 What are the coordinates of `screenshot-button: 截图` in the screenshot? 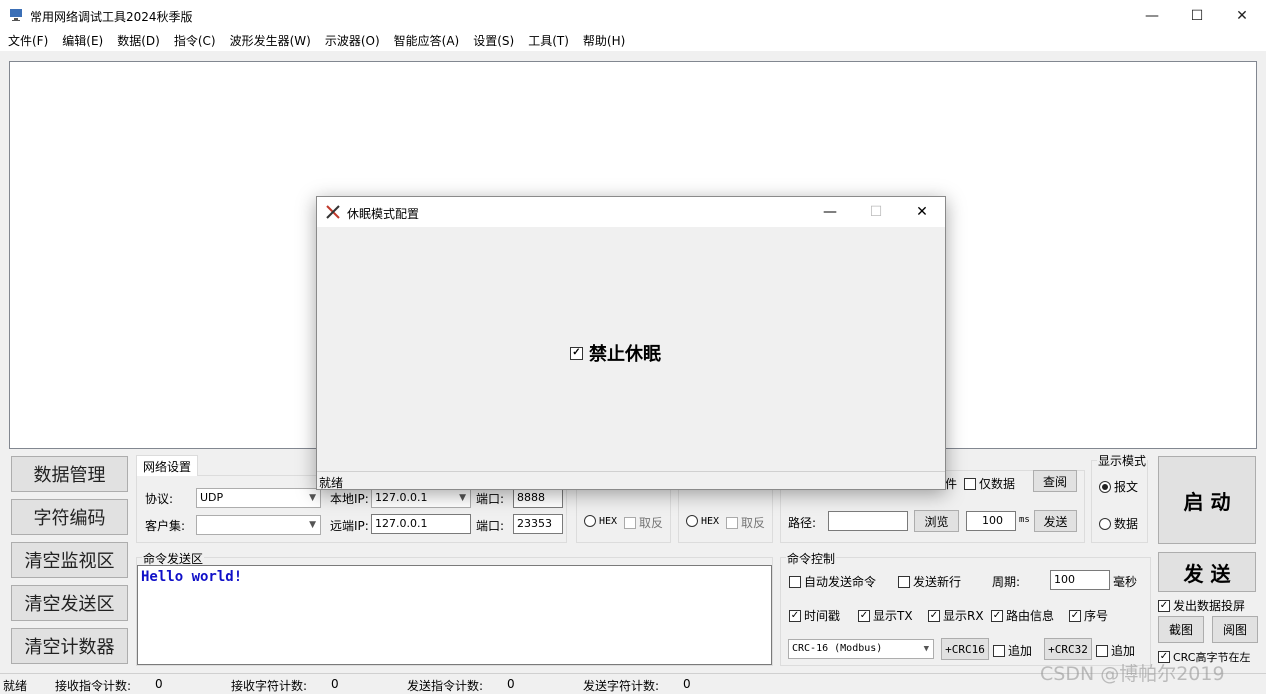 It's located at (1181, 629).